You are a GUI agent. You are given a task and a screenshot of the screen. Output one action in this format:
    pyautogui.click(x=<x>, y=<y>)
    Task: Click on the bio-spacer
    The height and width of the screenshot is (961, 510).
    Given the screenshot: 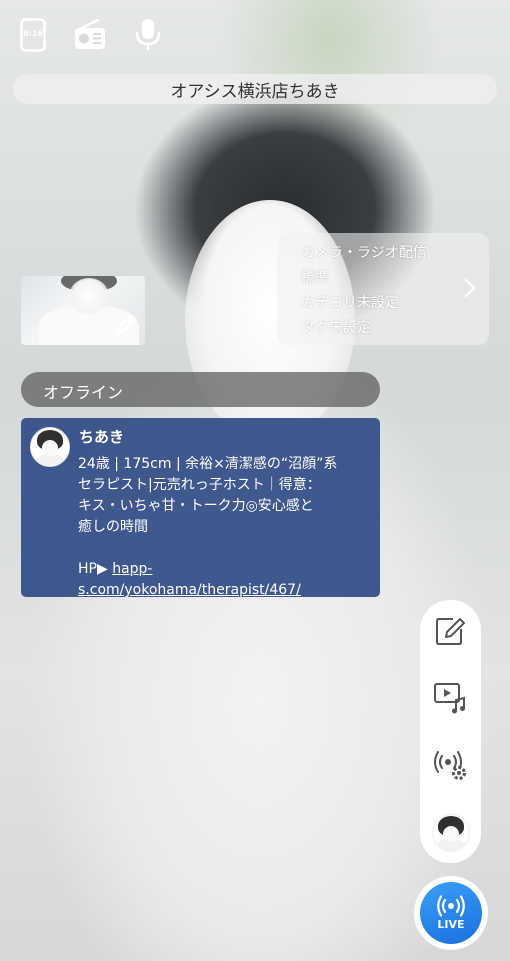 What is the action you would take?
    pyautogui.click(x=224, y=548)
    